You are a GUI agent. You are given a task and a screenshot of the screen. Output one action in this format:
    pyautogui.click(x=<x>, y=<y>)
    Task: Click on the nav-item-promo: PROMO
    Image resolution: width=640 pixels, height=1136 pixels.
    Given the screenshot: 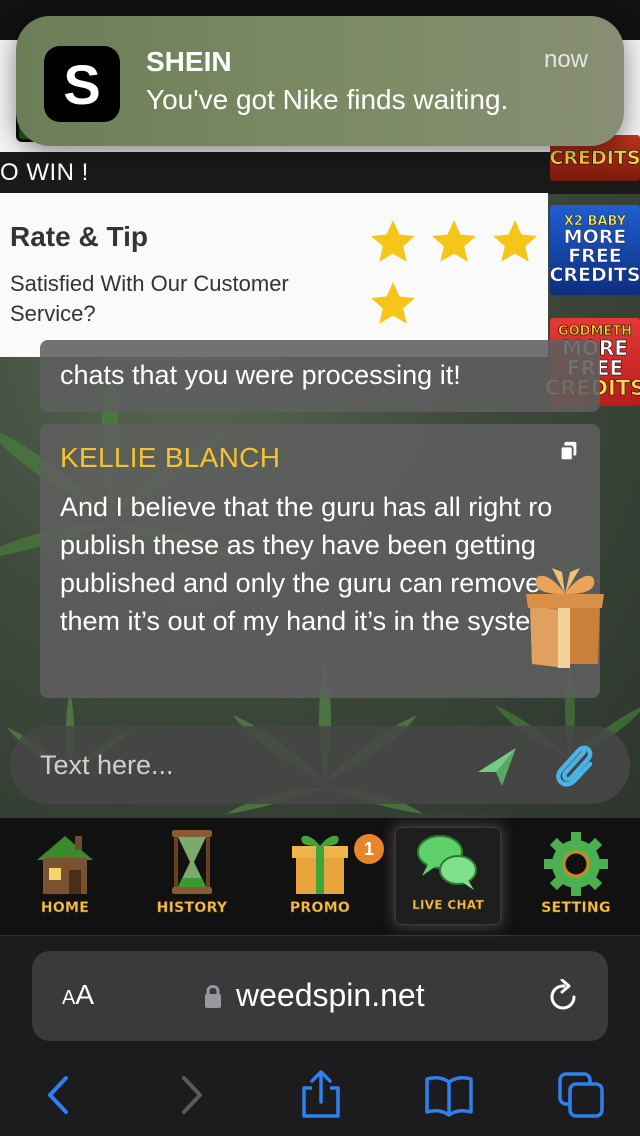 What is the action you would take?
    pyautogui.click(x=320, y=877)
    